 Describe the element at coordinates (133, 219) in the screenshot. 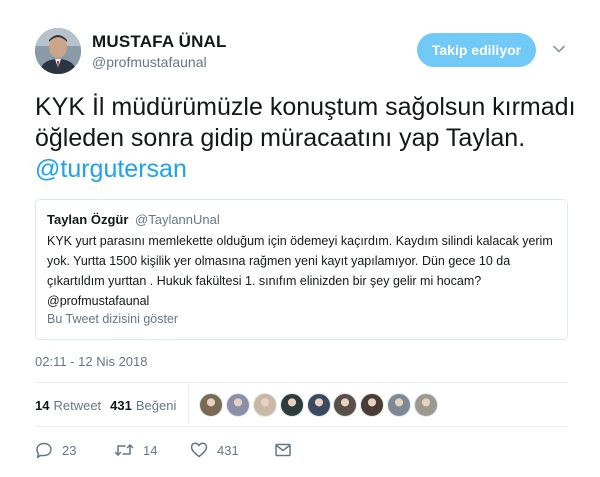

I see `quoted-tweet-header: Taylan Özgür @TaylannUnal` at that location.